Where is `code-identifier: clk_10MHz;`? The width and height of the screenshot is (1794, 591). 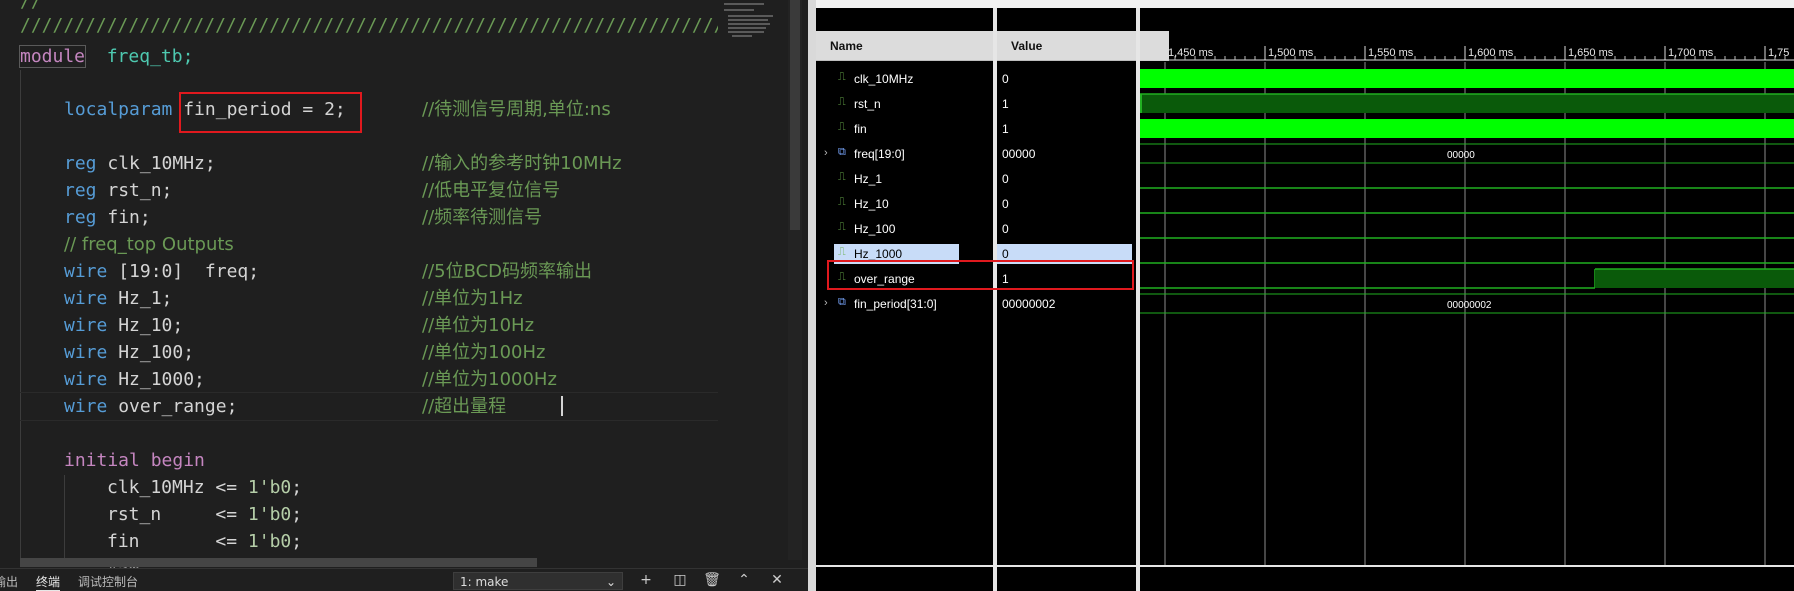 code-identifier: clk_10MHz; is located at coordinates (161, 163).